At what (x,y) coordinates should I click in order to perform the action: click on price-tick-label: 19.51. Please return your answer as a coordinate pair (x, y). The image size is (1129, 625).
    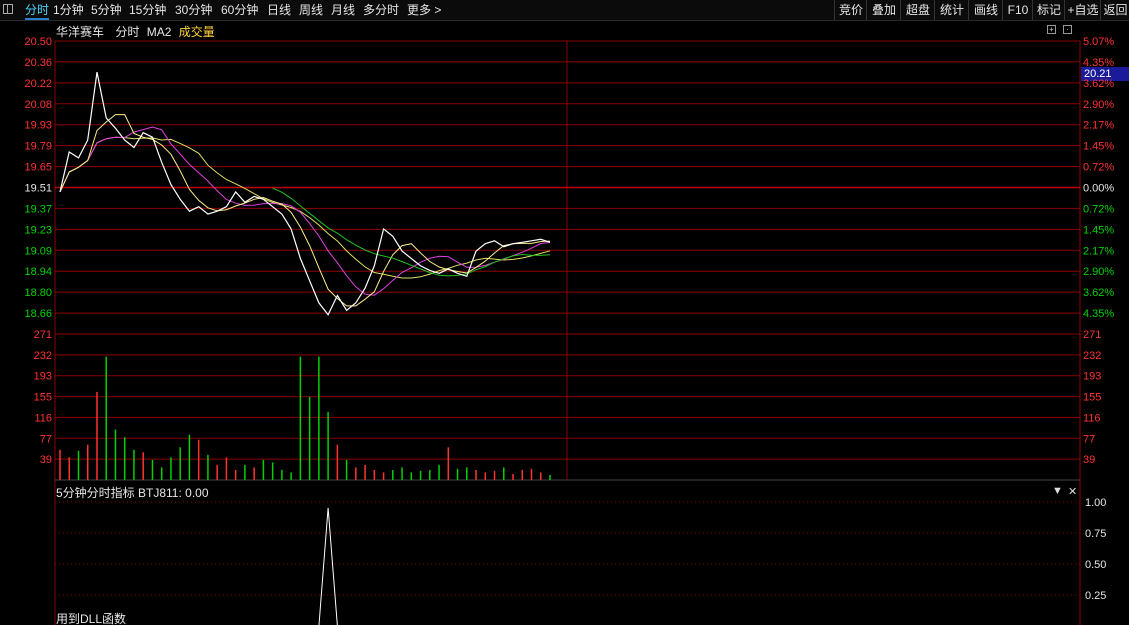
    Looking at the image, I should click on (38, 189).